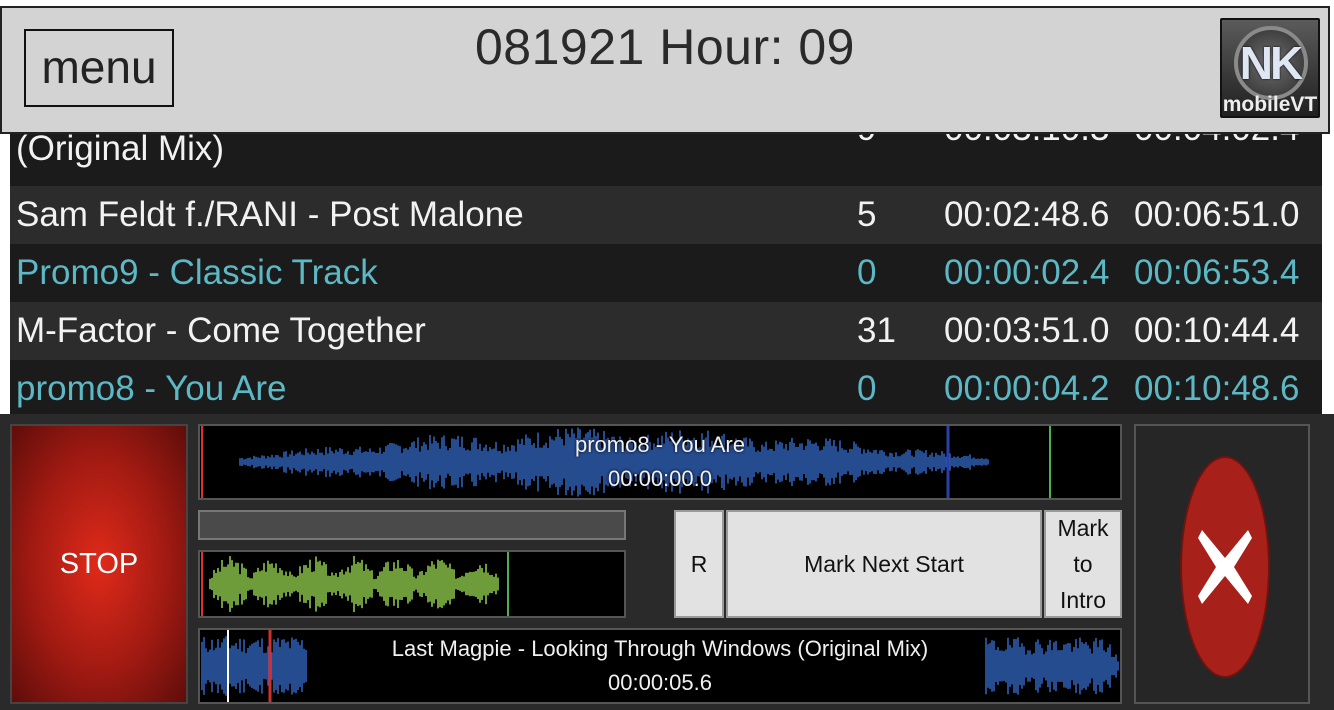  I want to click on playlist-row: promo8 - You Are 0 00:00:04.2 00:10:48.6, so click(666, 387).